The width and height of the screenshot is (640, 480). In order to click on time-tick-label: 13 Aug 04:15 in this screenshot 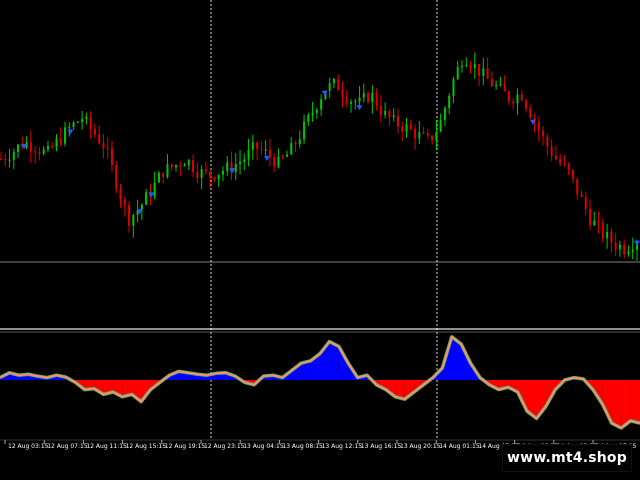, I will do `click(263, 446)`.